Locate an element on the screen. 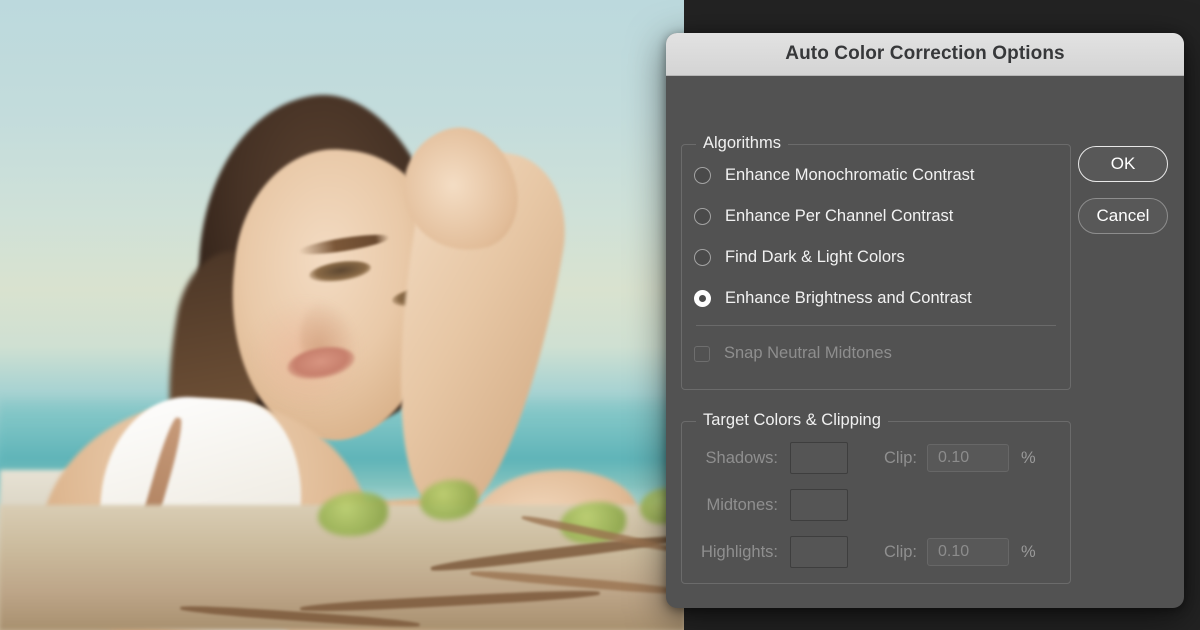  algorithms-divider is located at coordinates (876, 325).